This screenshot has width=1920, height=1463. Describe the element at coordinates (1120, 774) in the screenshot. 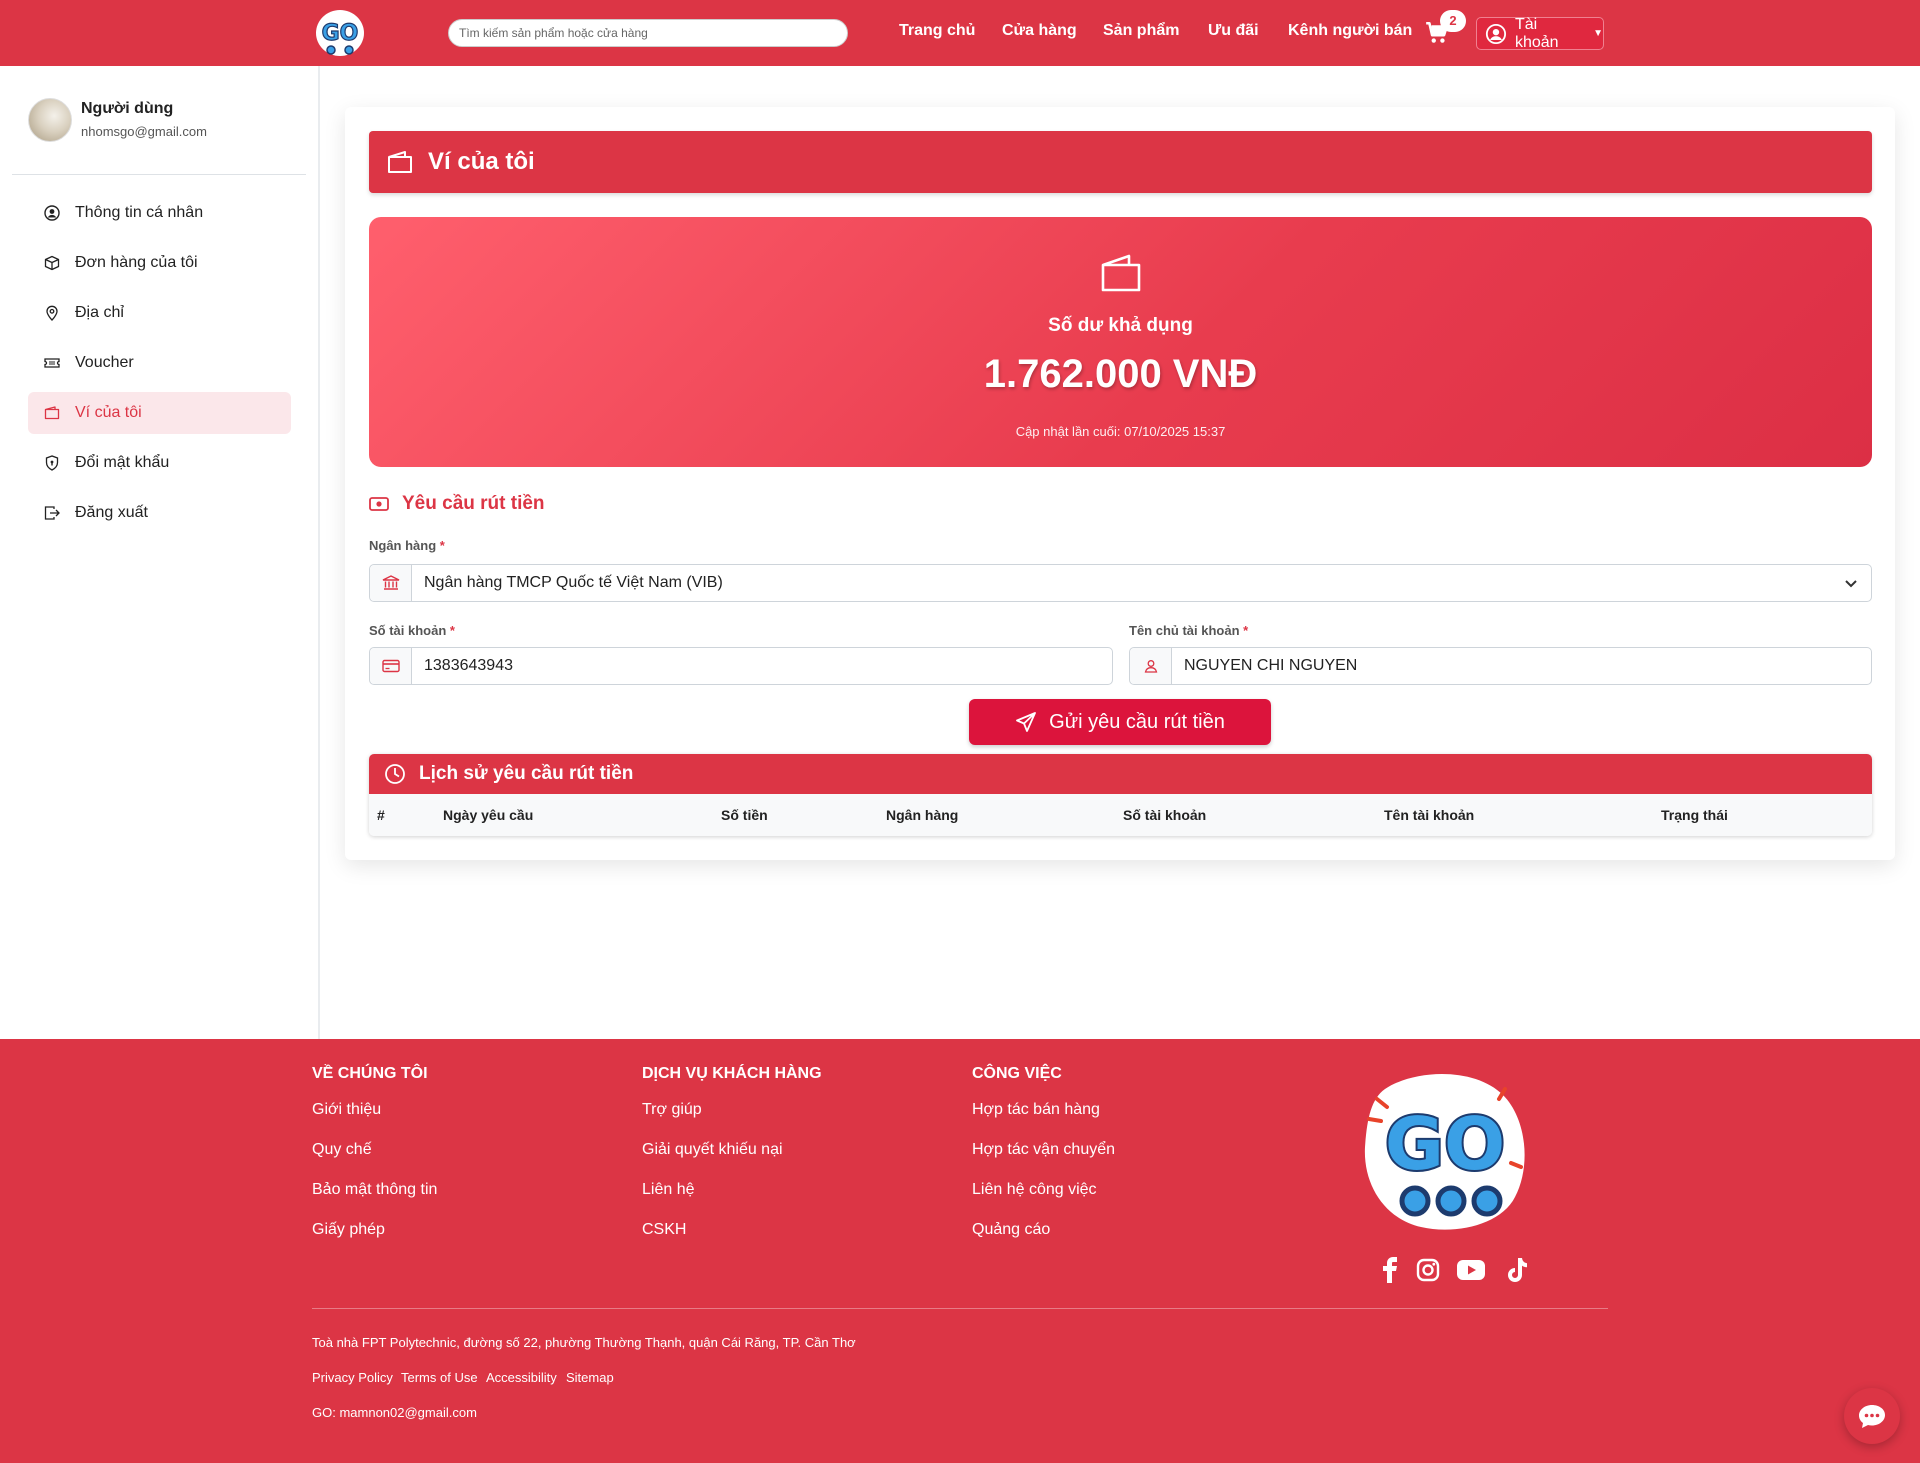

I see `history-header: Lịch sử yêu cầu rút tiền` at that location.